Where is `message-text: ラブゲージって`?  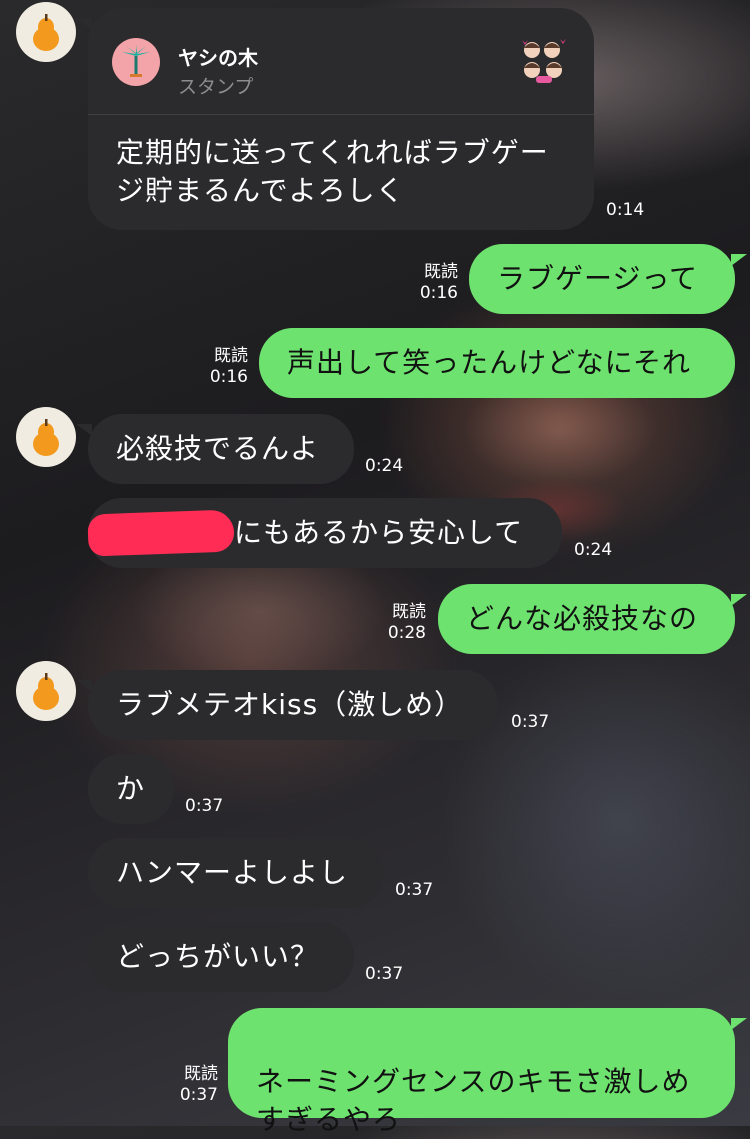 message-text: ラブゲージって is located at coordinates (598, 278).